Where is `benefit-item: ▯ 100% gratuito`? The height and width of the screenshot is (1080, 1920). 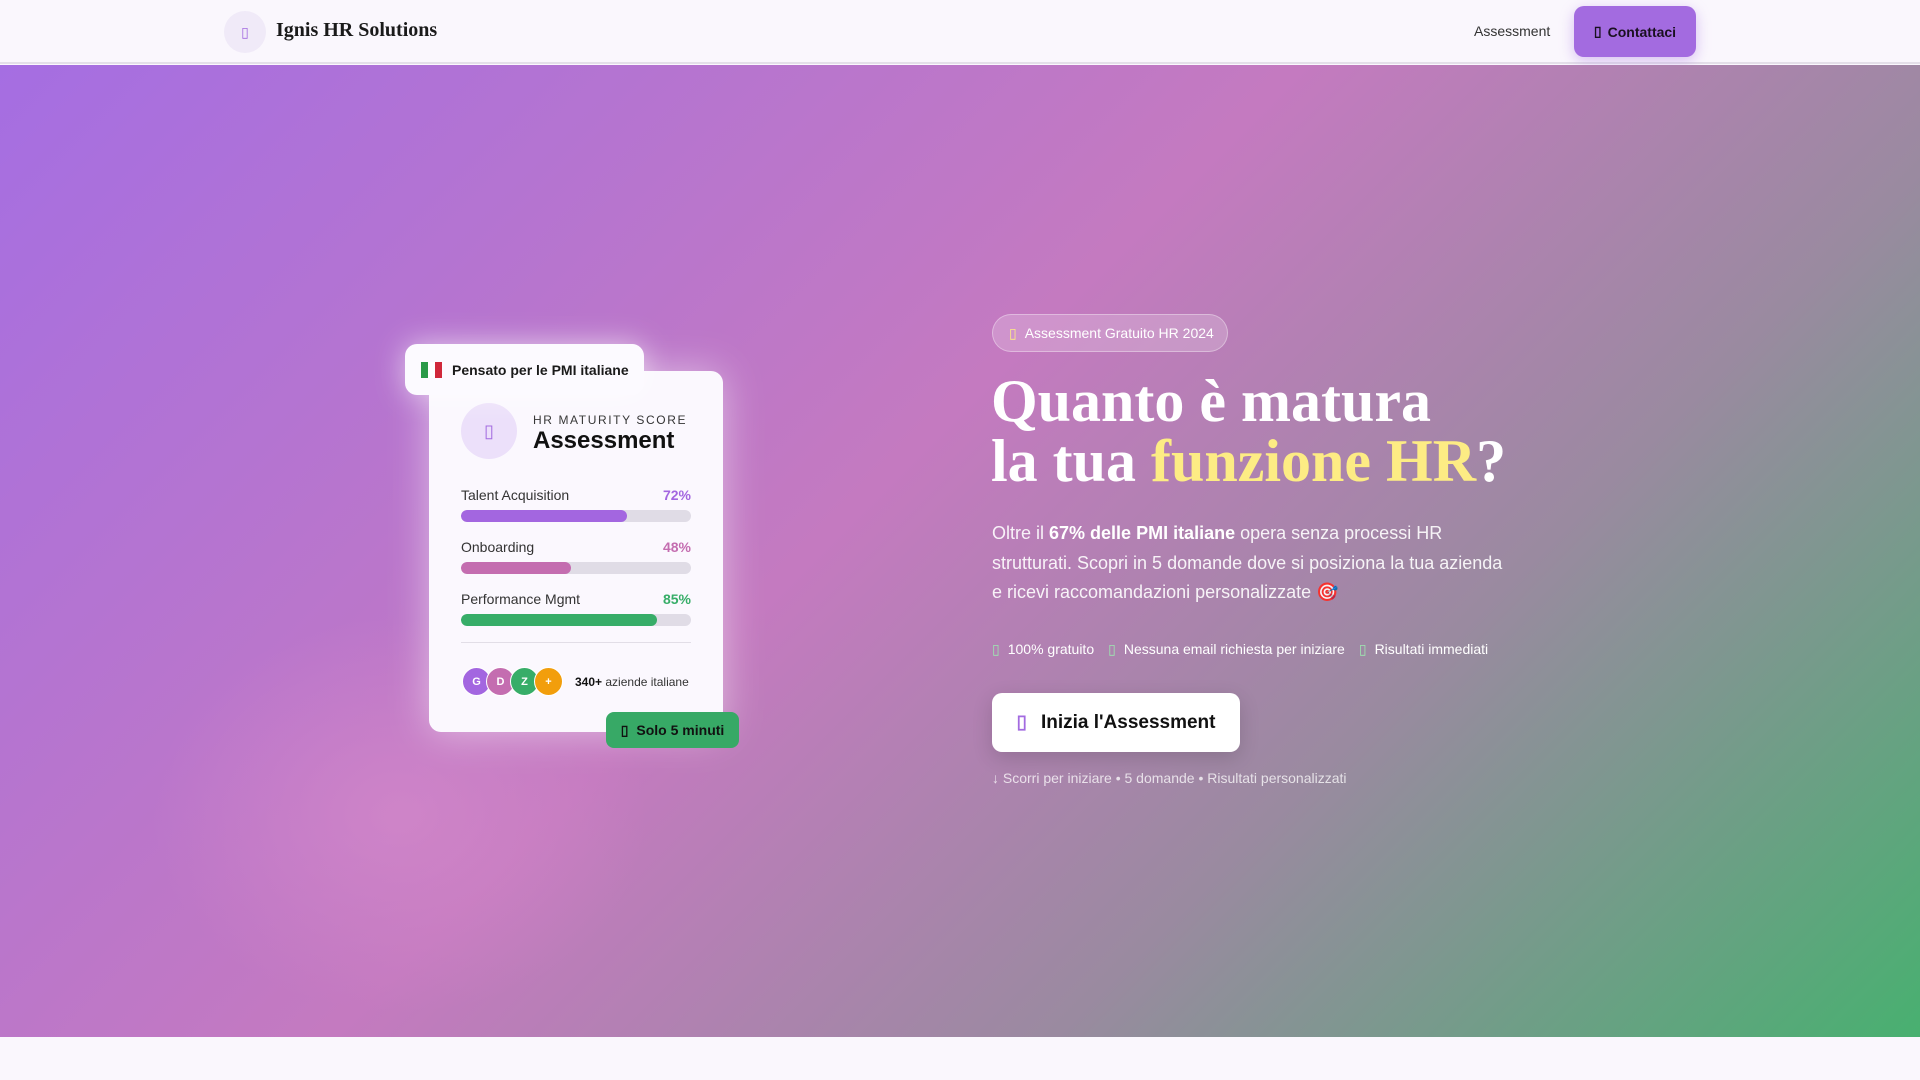
benefit-item: ▯ 100% gratuito is located at coordinates (1043, 649).